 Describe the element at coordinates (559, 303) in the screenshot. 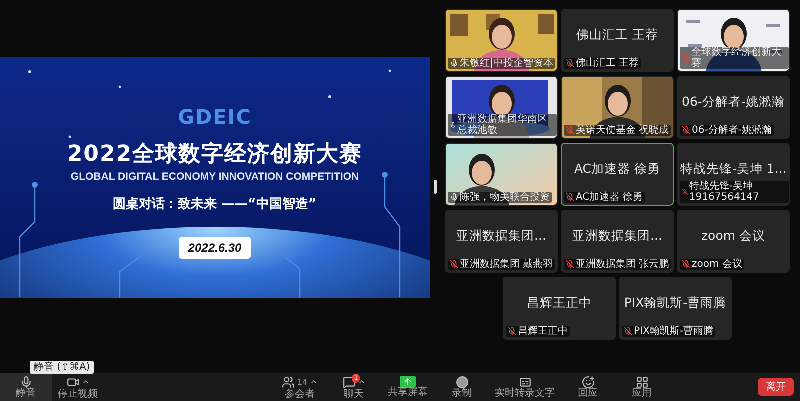

I see `participant-name: 昌辉王正中` at that location.